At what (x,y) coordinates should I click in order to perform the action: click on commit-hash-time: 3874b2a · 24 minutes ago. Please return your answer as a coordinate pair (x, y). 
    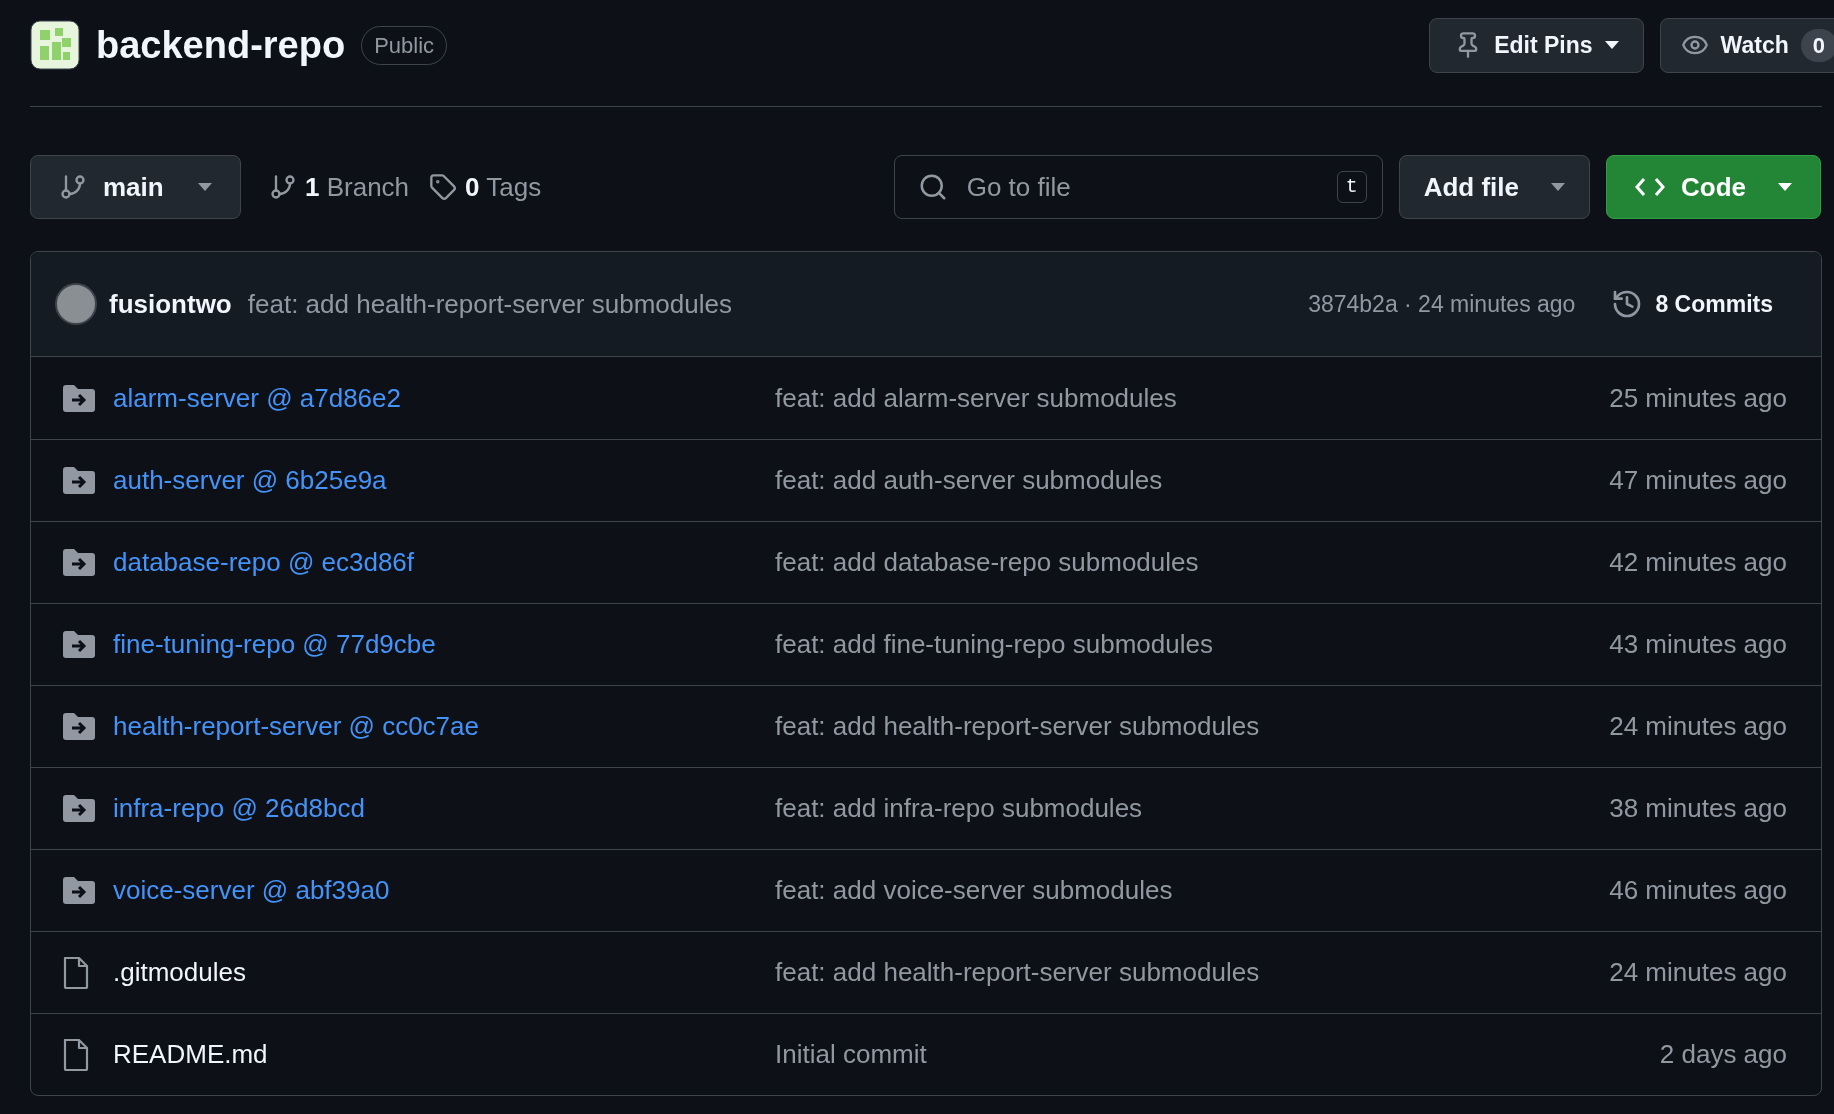
    Looking at the image, I should click on (1442, 304).